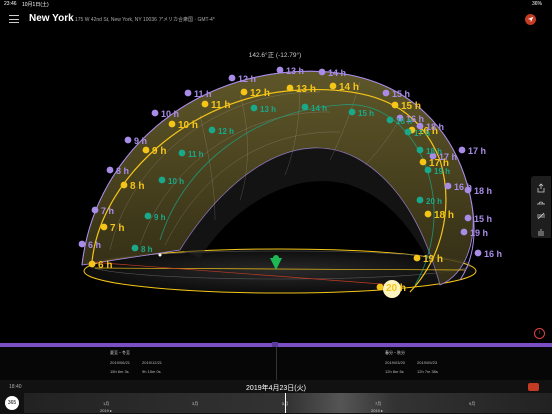  I want to click on solstice-header: 夏至・冬至, so click(120, 352).